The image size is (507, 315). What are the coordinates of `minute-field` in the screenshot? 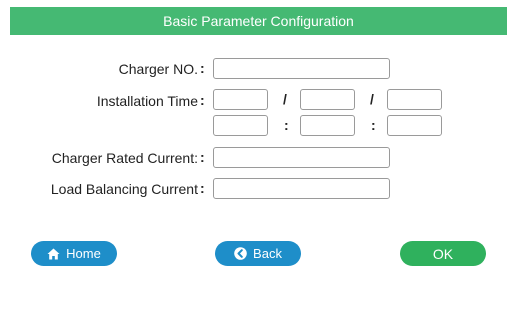 It's located at (327, 125).